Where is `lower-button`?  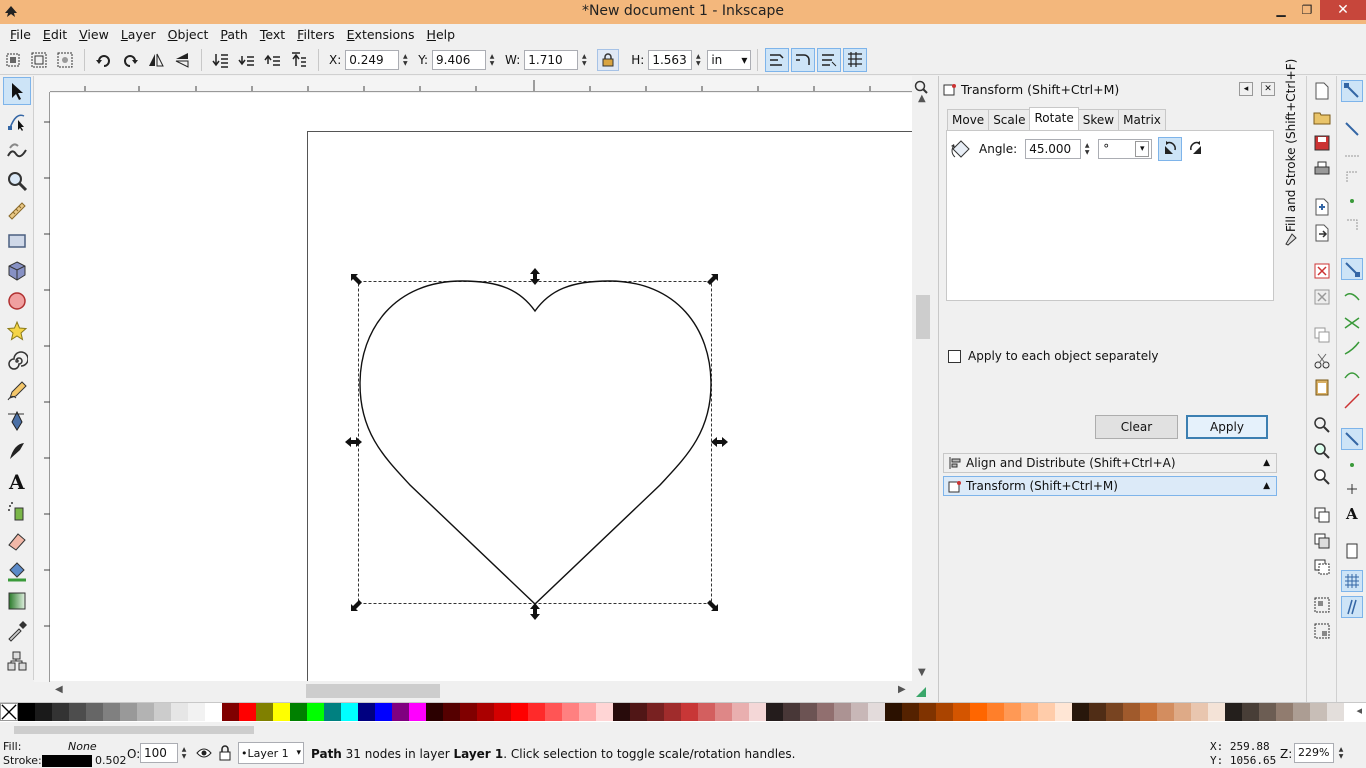
lower-button is located at coordinates (247, 60).